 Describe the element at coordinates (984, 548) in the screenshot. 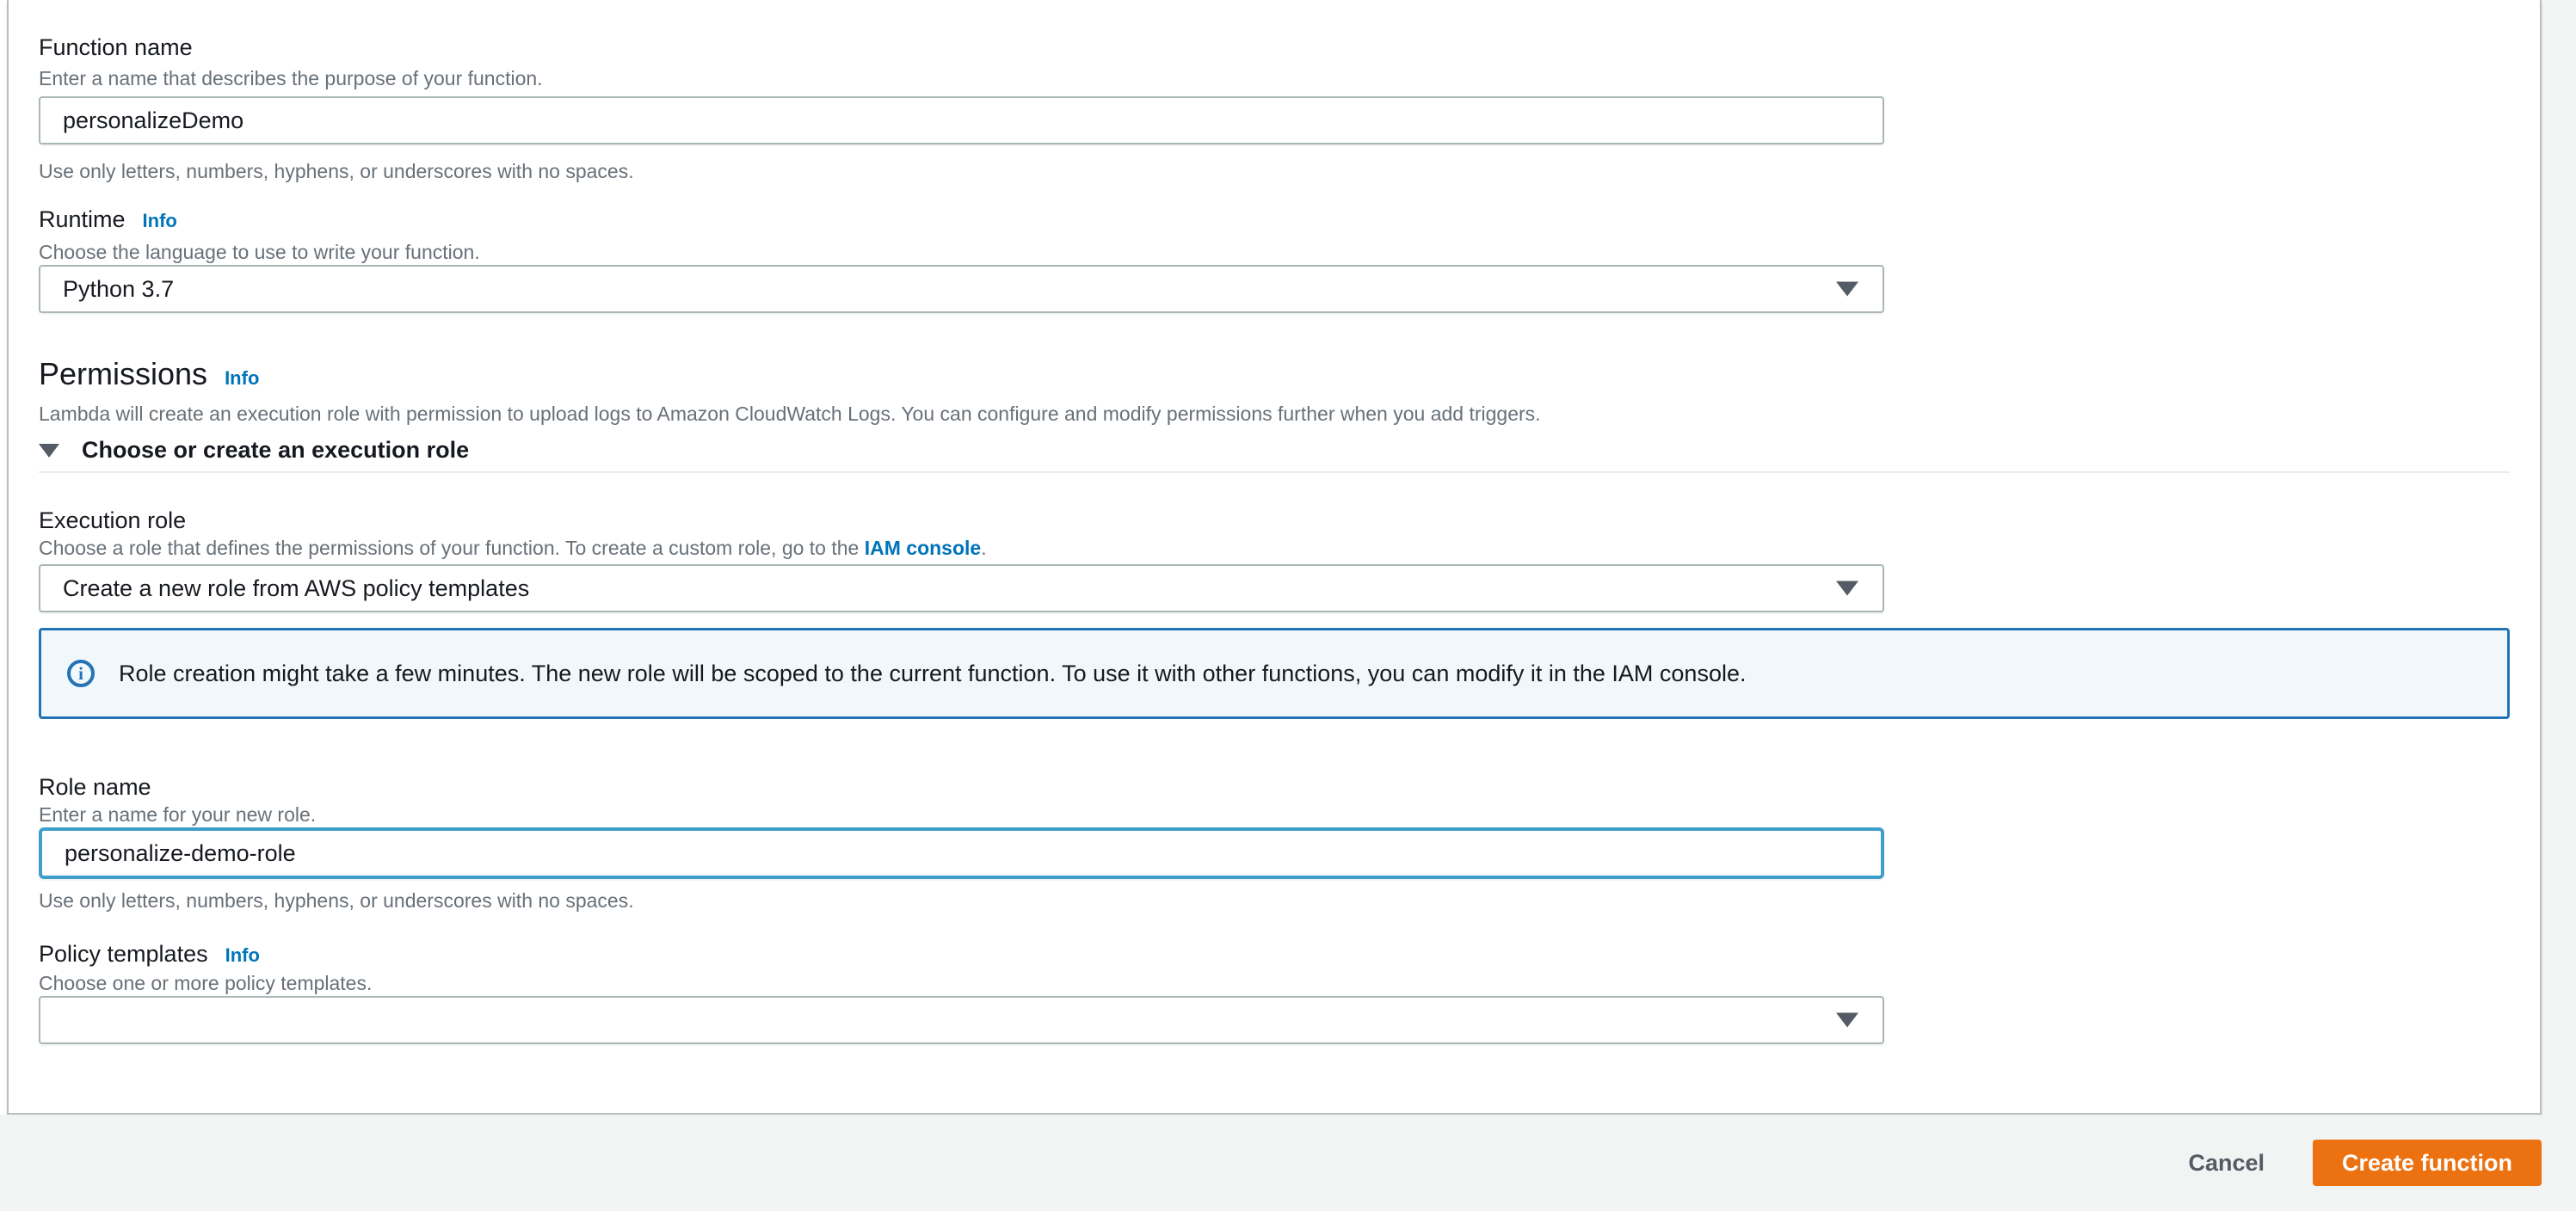

I see `execution-role-description-period: .` at that location.